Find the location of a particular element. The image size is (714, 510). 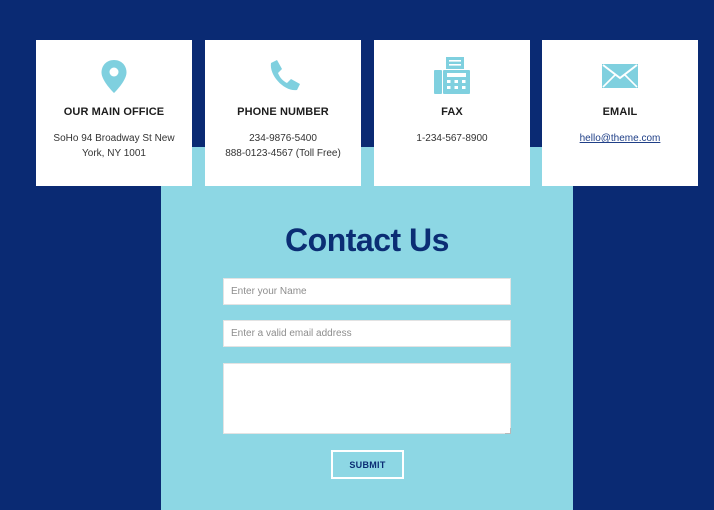

fax-icon is located at coordinates (452, 76).